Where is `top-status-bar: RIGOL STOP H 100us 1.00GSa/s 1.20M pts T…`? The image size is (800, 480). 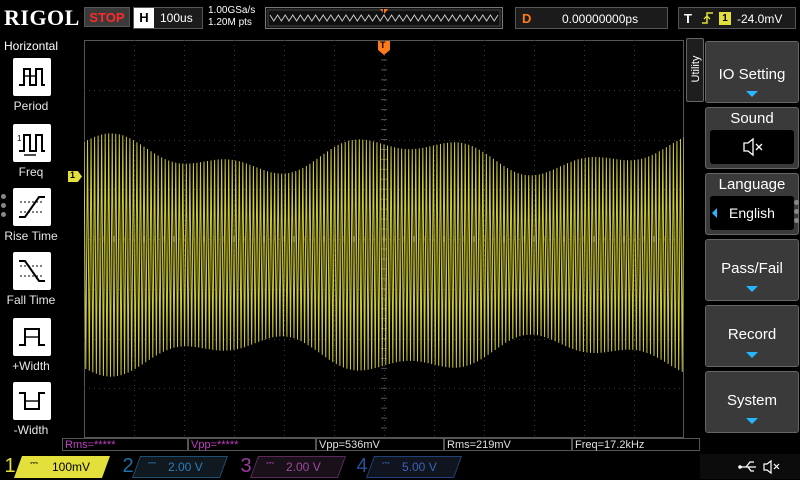
top-status-bar: RIGOL STOP H 100us 1.00GSa/s 1.20M pts T… is located at coordinates (400, 19).